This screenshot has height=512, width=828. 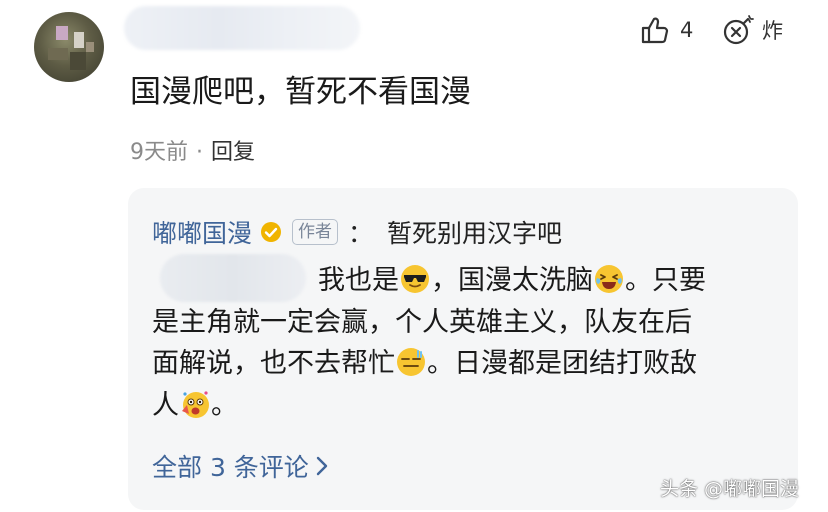 What do you see at coordinates (687, 30) in the screenshot?
I see `like-count: 4` at bounding box center [687, 30].